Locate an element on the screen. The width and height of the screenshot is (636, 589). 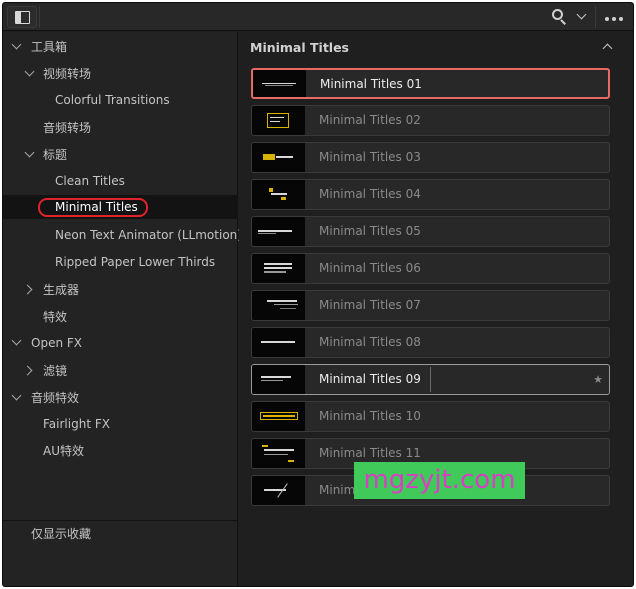
search-button is located at coordinates (559, 17).